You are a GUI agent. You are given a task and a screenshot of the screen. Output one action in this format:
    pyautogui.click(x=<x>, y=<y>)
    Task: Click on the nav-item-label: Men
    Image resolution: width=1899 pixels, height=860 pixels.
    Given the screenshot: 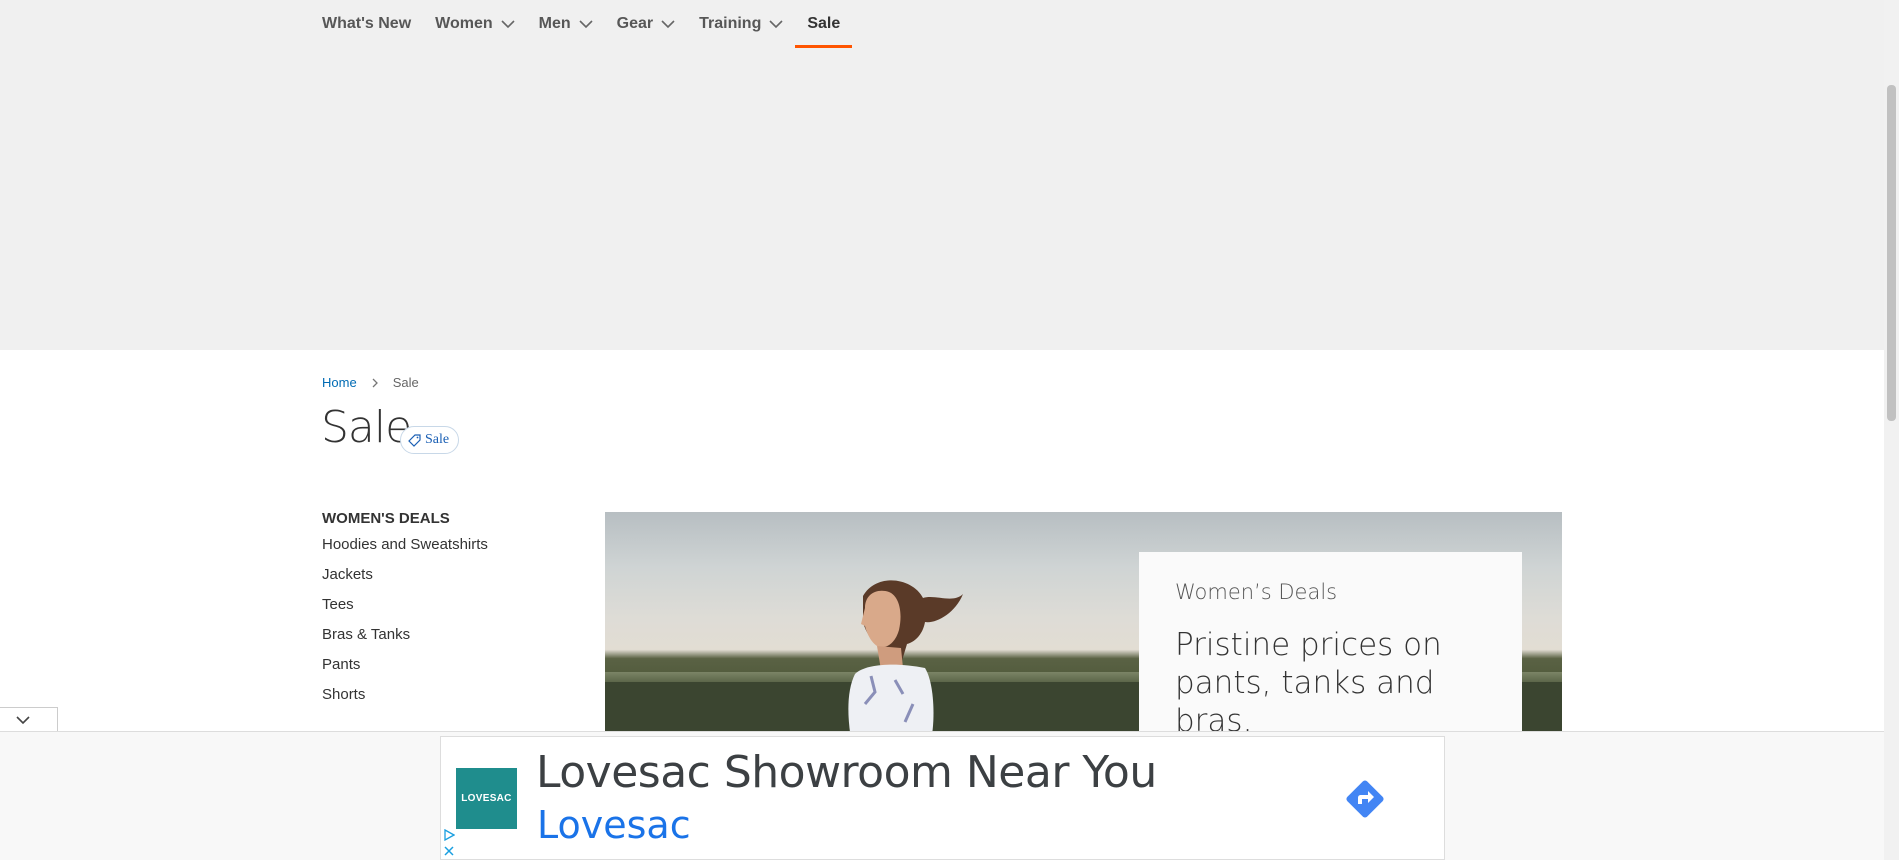 What is the action you would take?
    pyautogui.click(x=554, y=23)
    